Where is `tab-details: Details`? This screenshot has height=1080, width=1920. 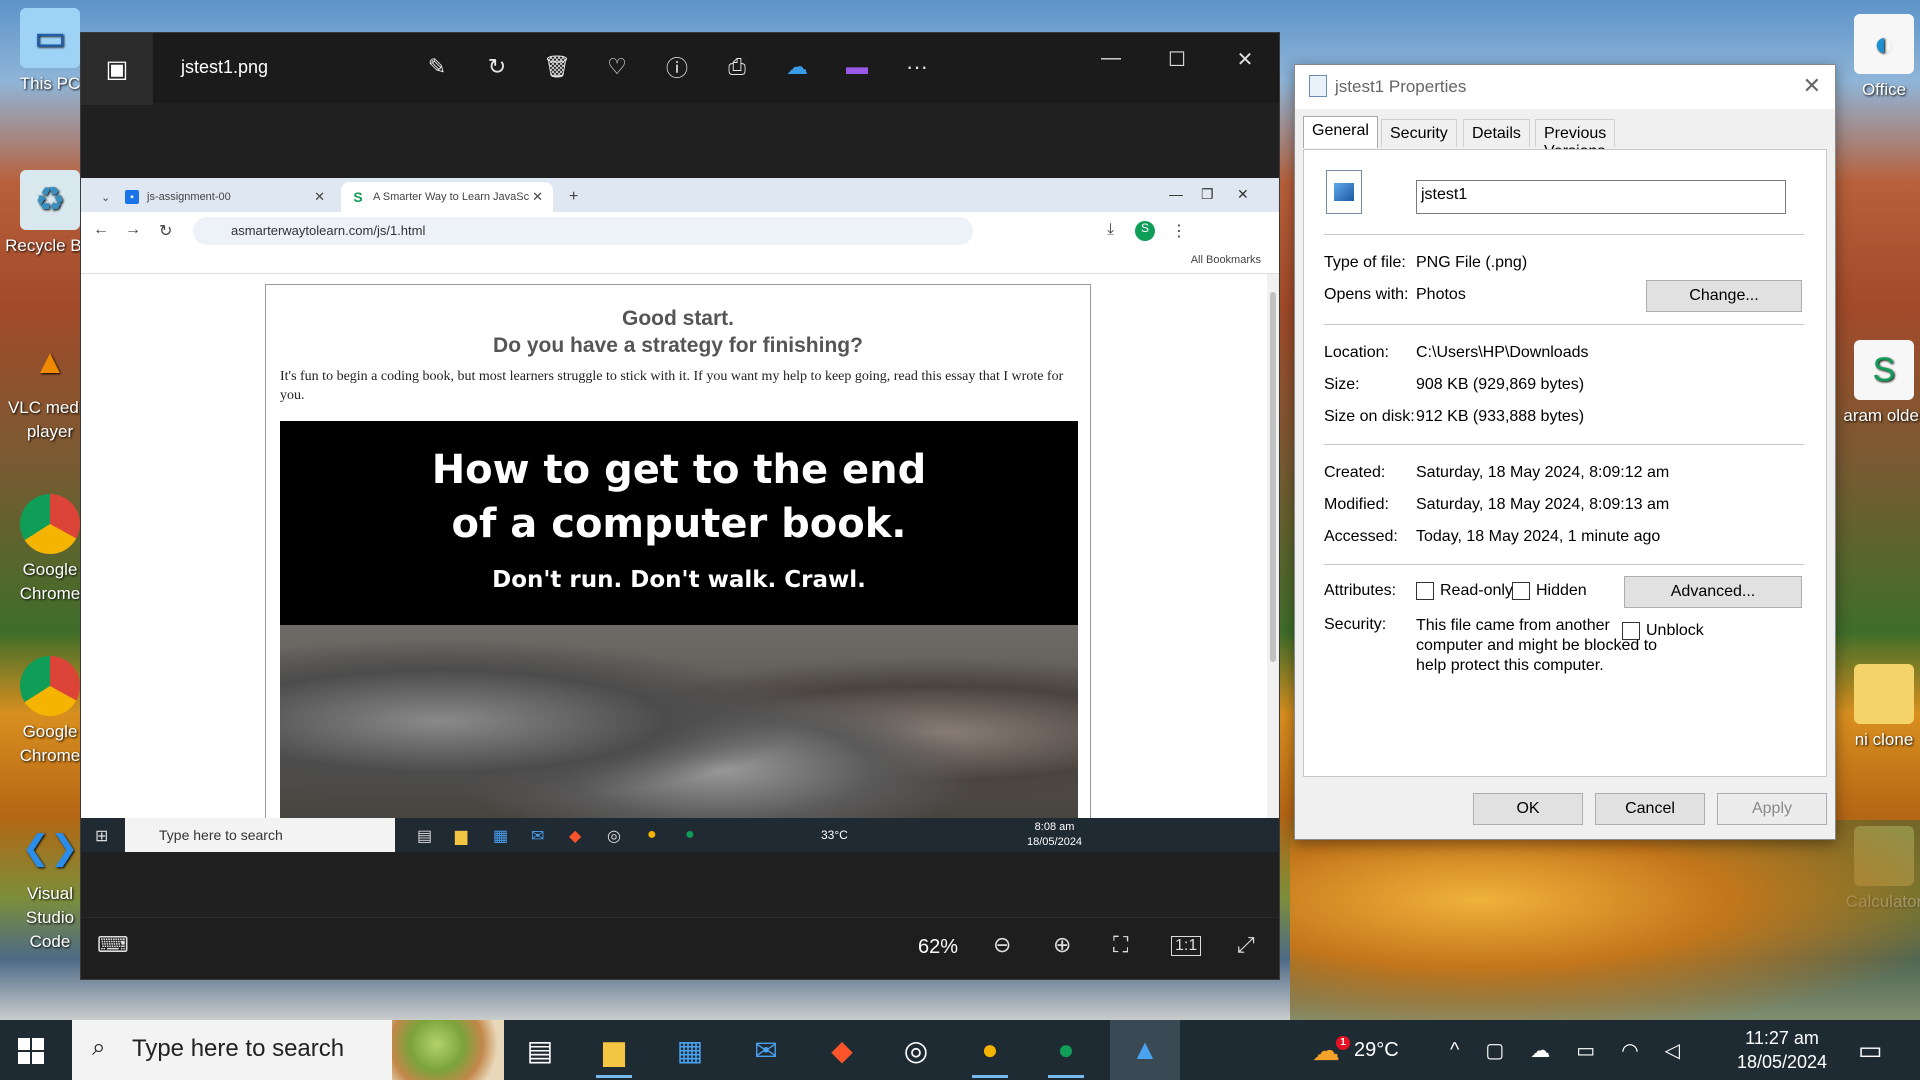 tab-details: Details is located at coordinates (1496, 133).